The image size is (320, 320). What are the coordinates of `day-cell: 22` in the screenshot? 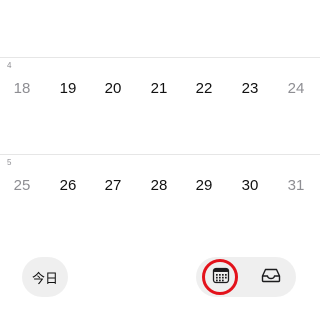 It's located at (204, 89).